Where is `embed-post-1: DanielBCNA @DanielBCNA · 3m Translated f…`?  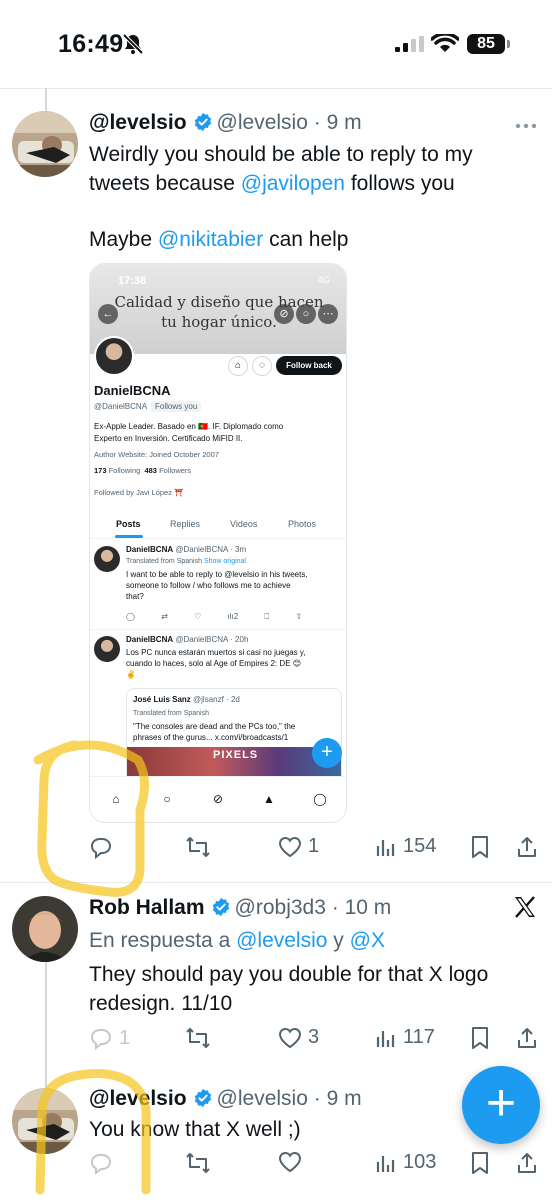 embed-post-1: DanielBCNA @DanielBCNA · 3m Translated f… is located at coordinates (218, 585).